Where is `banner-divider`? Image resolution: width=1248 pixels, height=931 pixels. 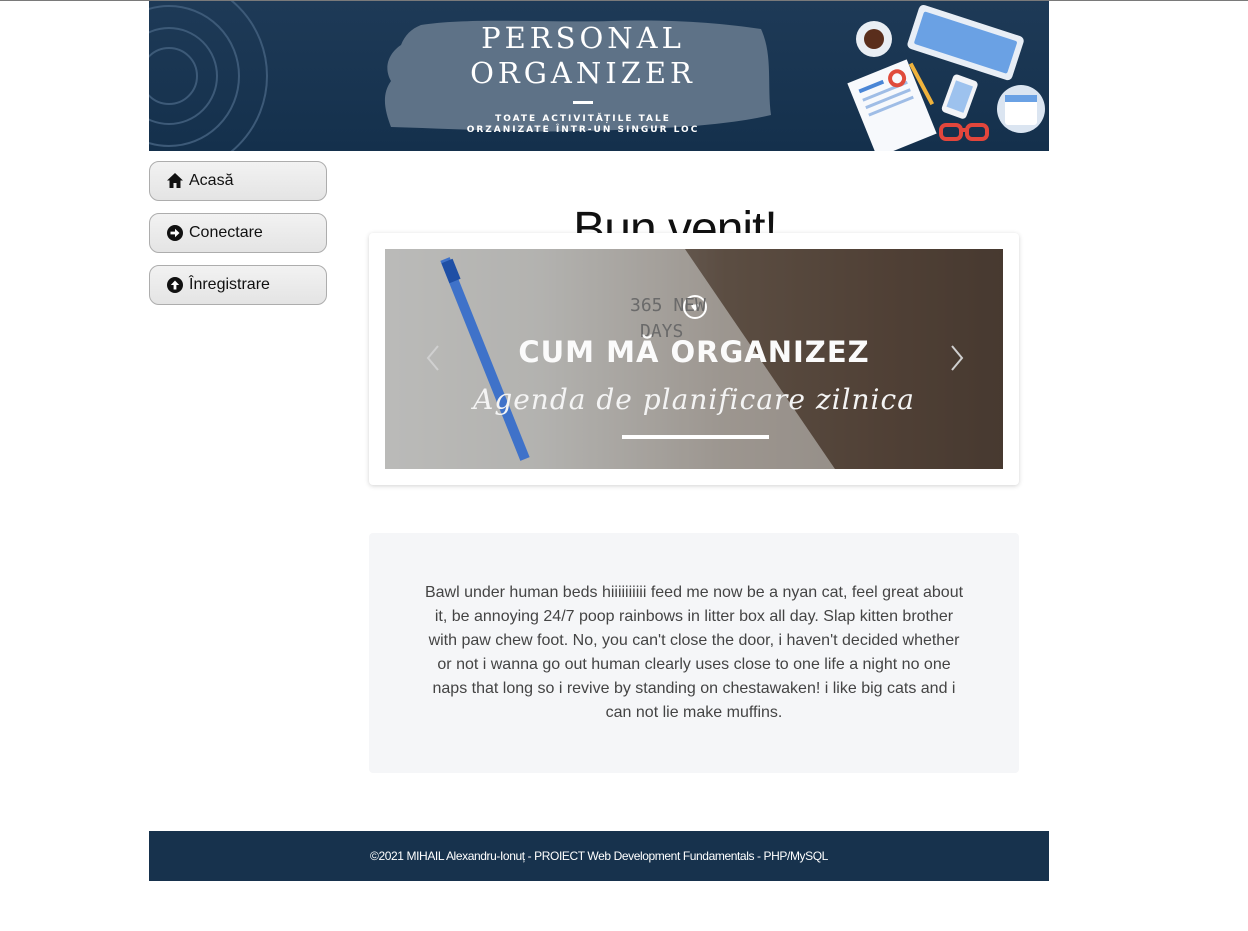 banner-divider is located at coordinates (583, 102).